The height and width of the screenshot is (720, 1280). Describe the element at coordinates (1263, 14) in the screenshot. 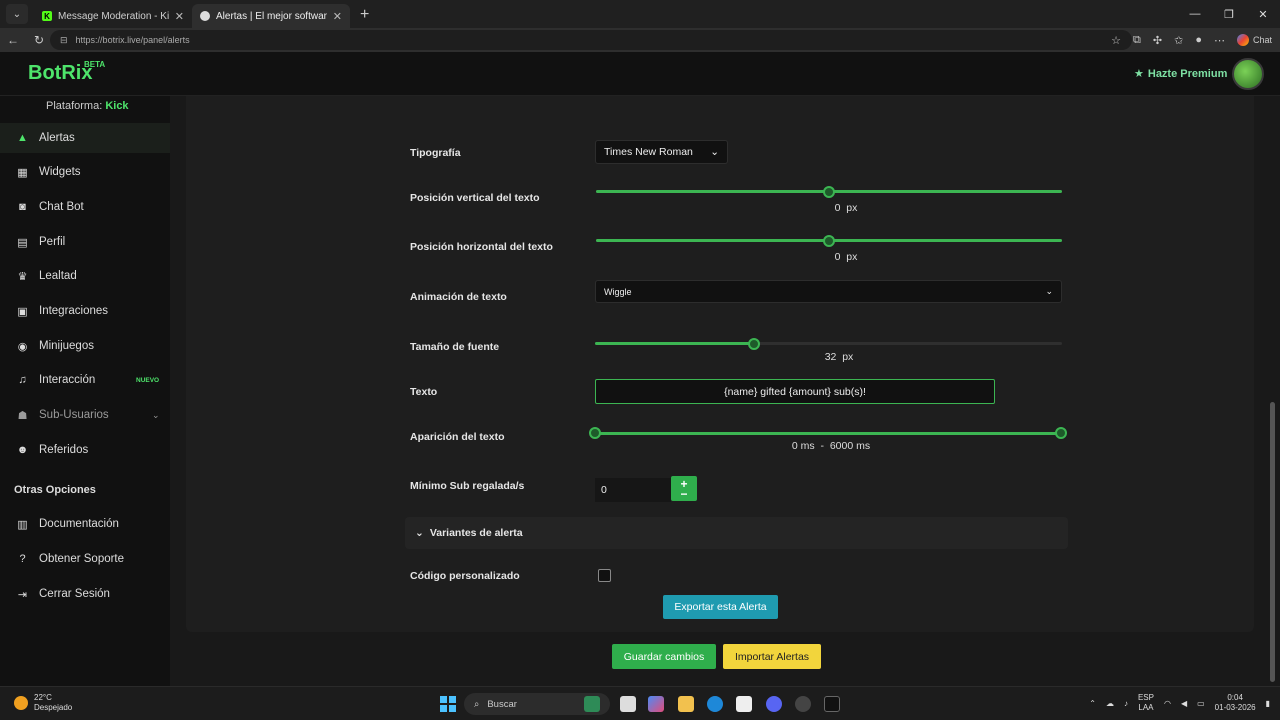

I see `close-window-icon: ✕` at that location.